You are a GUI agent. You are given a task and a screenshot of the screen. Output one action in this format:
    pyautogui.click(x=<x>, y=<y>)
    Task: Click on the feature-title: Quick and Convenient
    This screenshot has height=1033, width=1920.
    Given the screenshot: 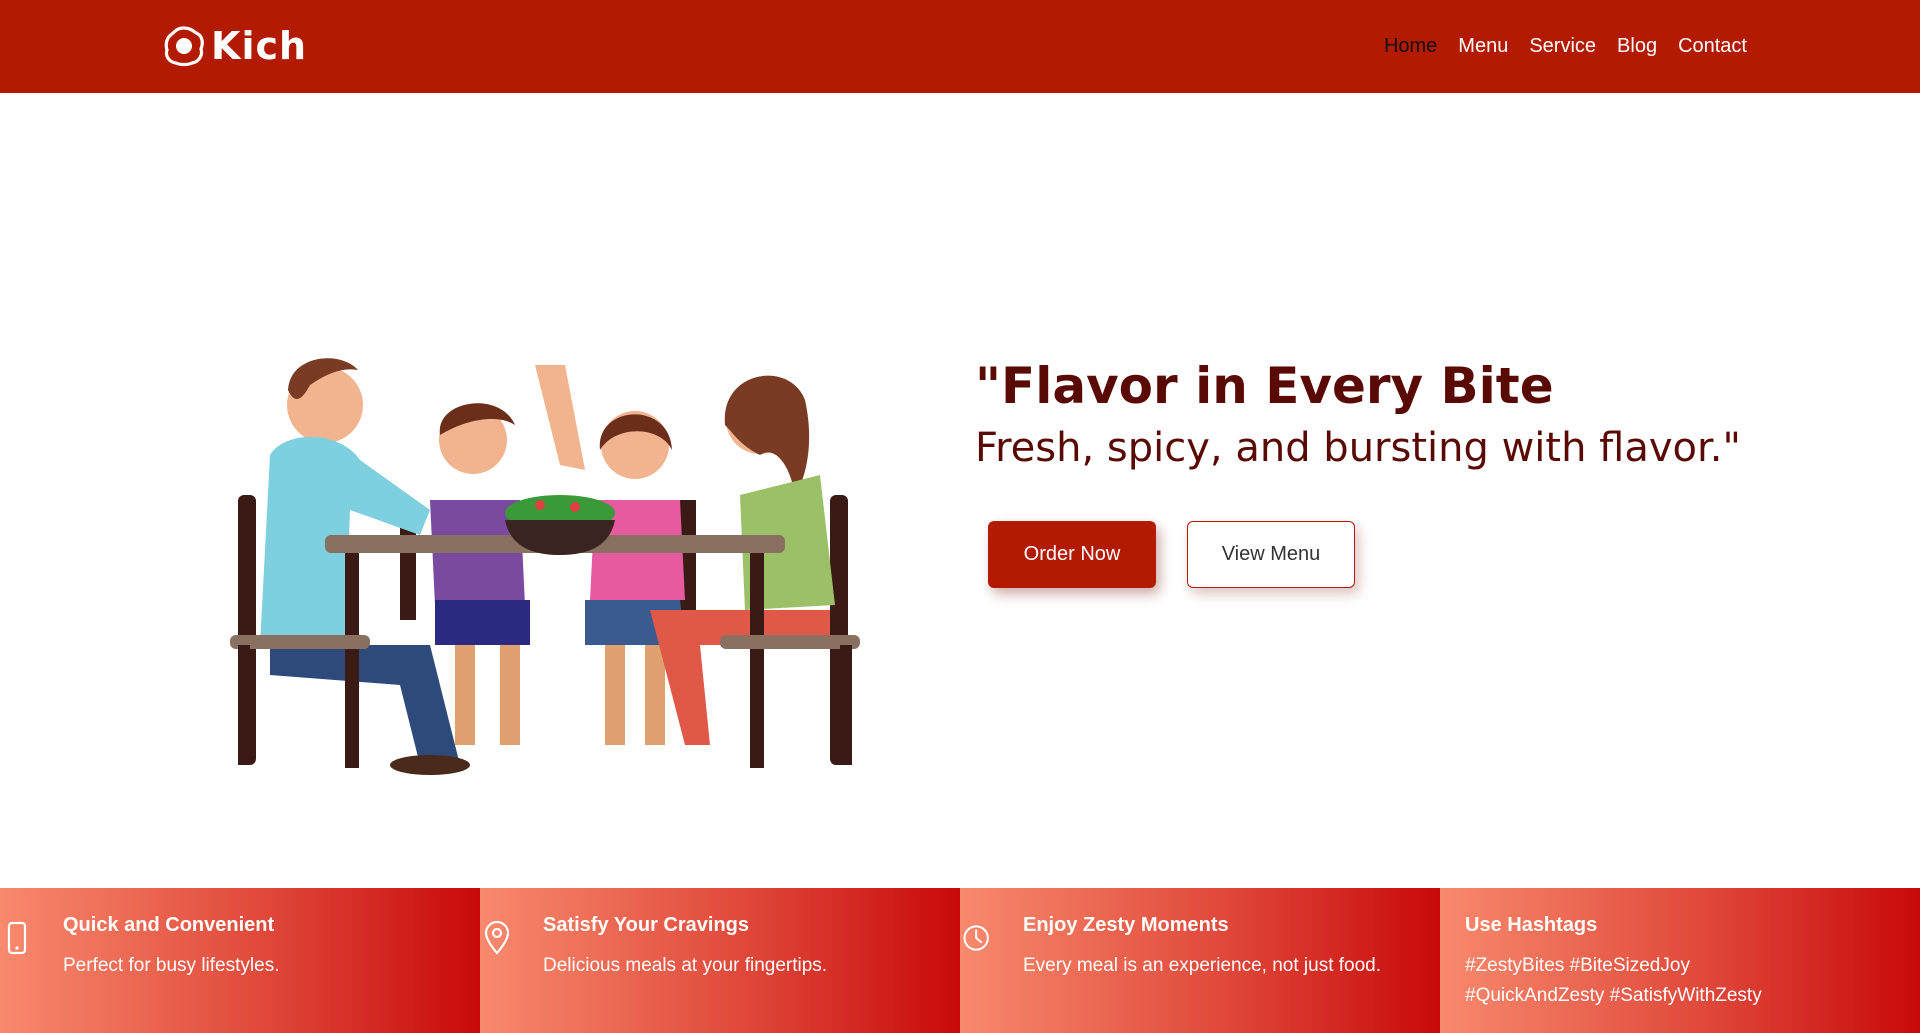 What is the action you would take?
    pyautogui.click(x=169, y=925)
    